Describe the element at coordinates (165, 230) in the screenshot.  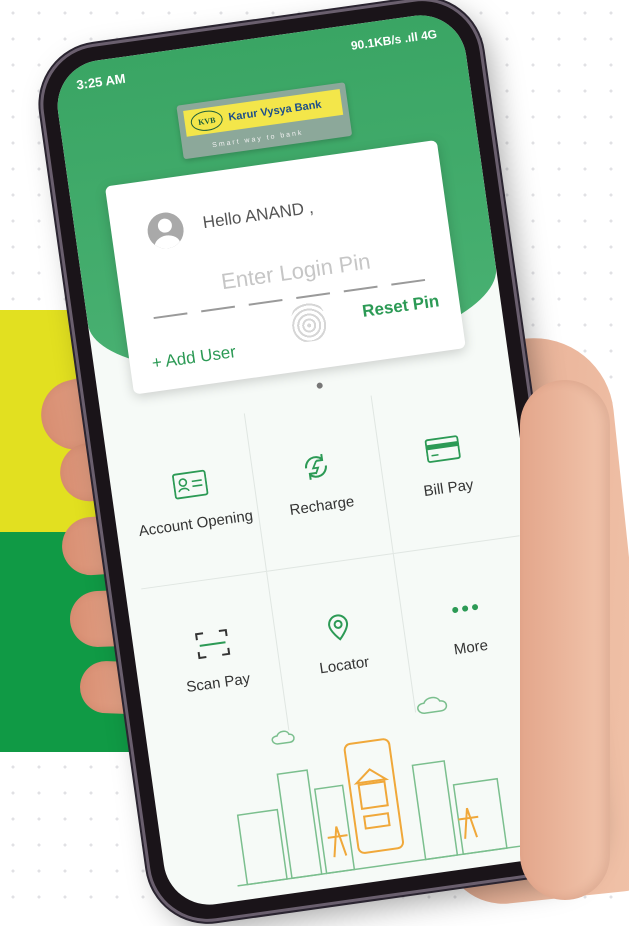
I see `user-avatar-icon` at that location.